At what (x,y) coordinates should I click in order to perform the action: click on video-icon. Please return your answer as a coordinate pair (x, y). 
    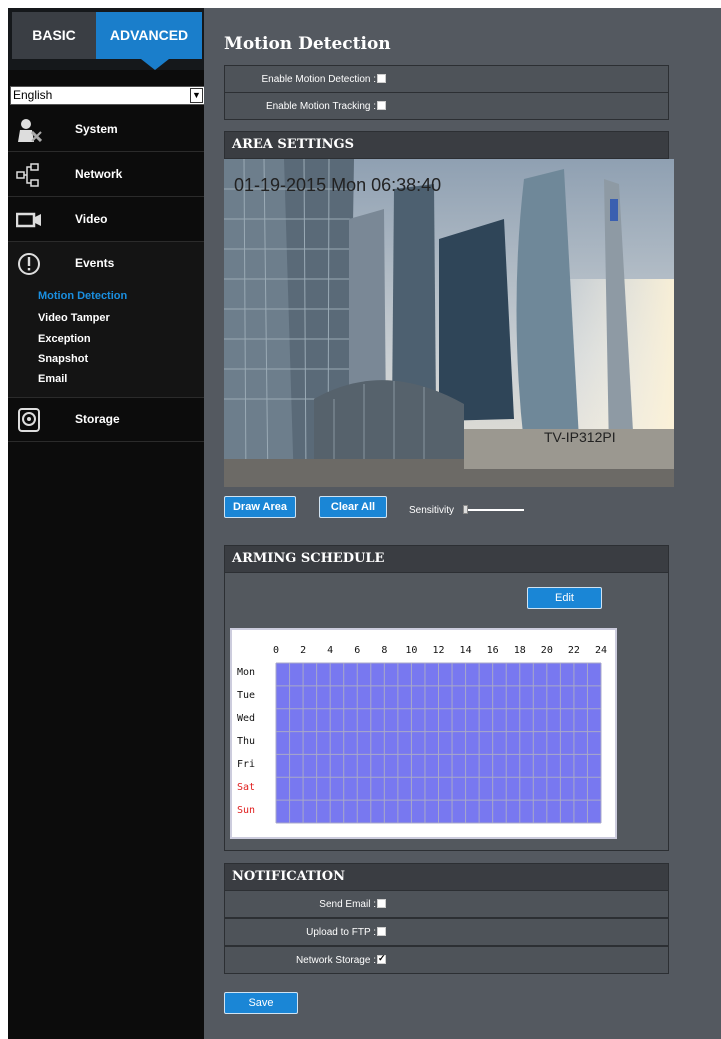
    Looking at the image, I should click on (28, 220).